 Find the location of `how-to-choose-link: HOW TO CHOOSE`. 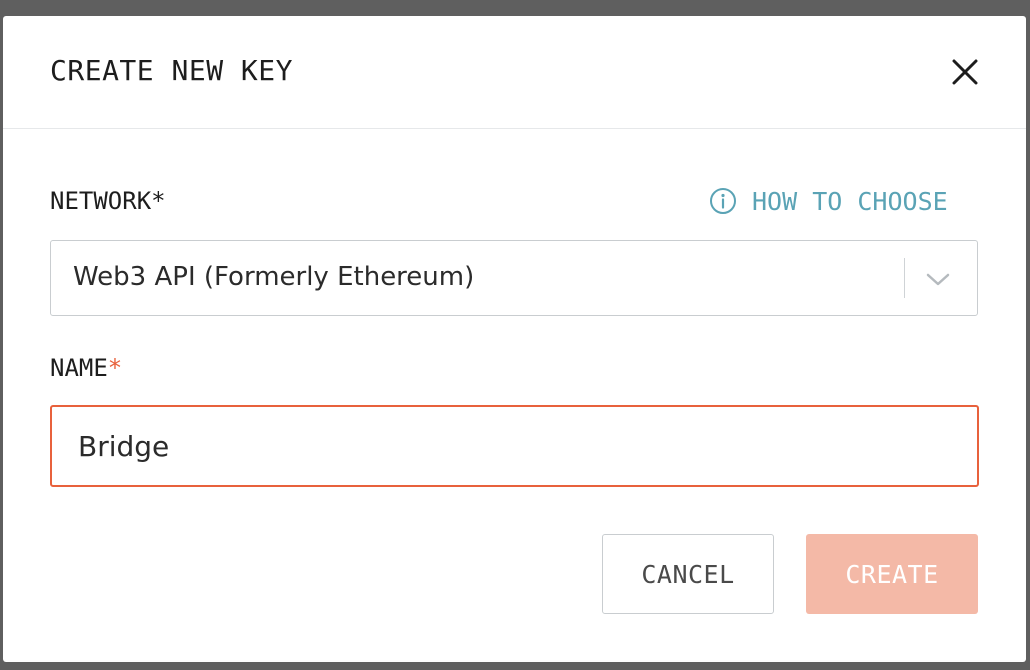

how-to-choose-link: HOW TO CHOOSE is located at coordinates (828, 201).